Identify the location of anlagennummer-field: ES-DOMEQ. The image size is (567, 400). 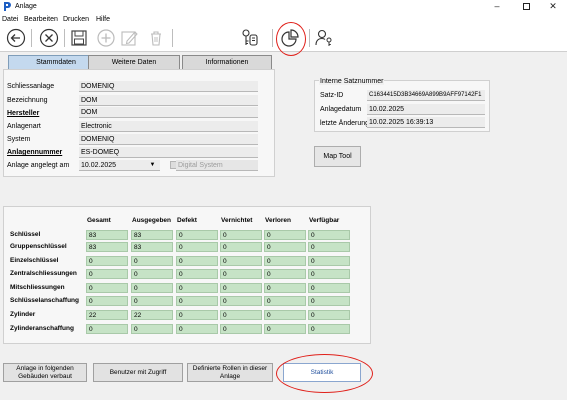
(168, 152).